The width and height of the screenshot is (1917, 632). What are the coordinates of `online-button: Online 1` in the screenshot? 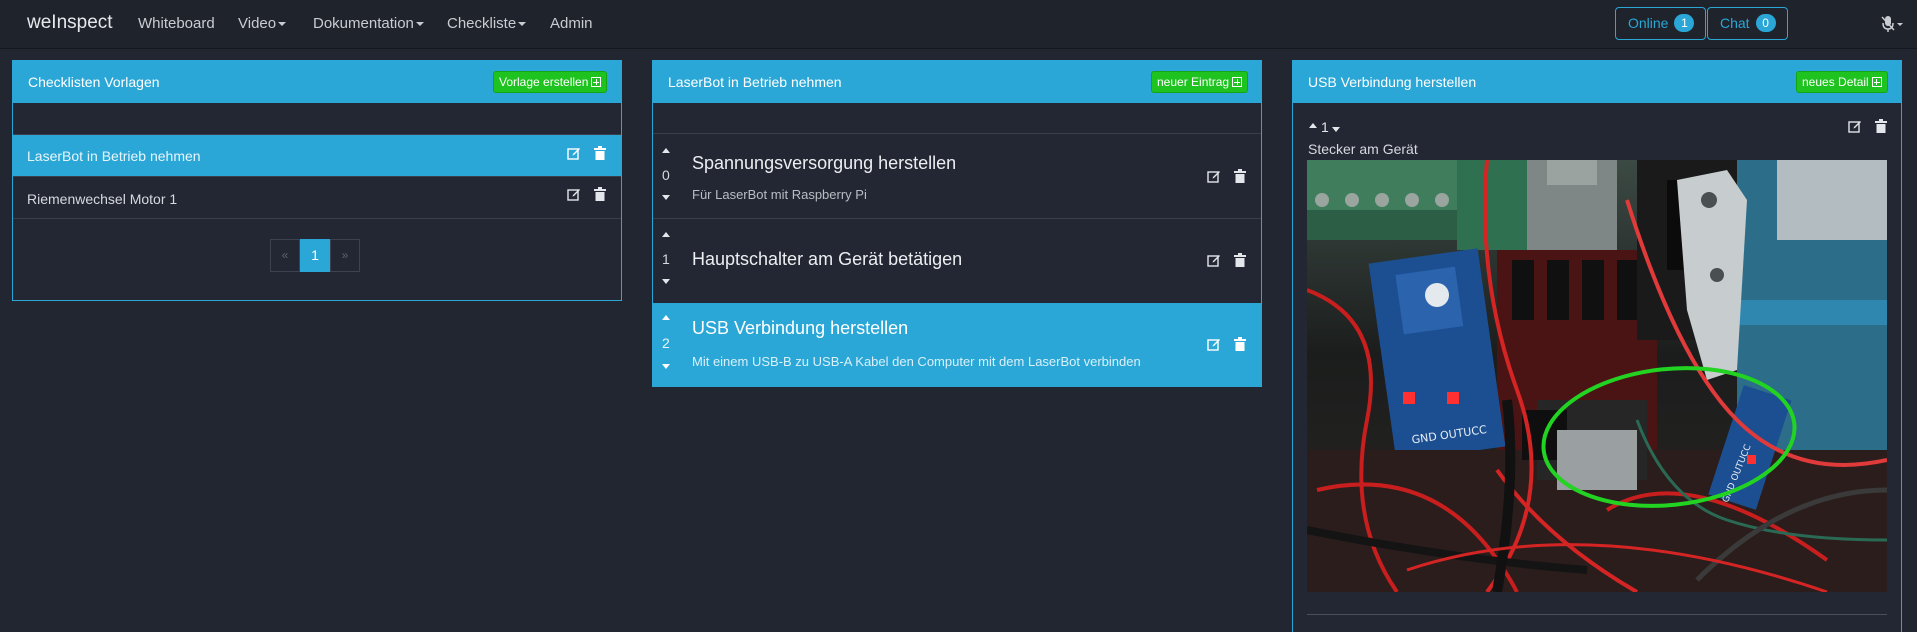 It's located at (1661, 23).